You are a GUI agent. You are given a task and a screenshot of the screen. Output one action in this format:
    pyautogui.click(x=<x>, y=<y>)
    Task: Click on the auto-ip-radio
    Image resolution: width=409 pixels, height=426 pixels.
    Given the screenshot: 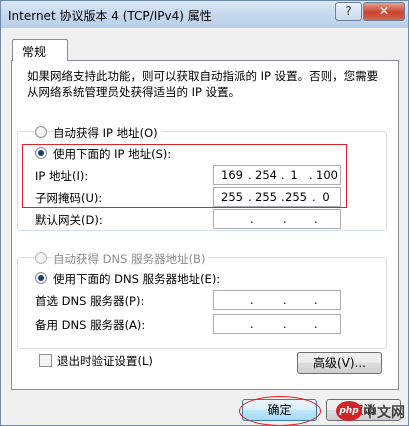 What is the action you would take?
    pyautogui.click(x=41, y=132)
    